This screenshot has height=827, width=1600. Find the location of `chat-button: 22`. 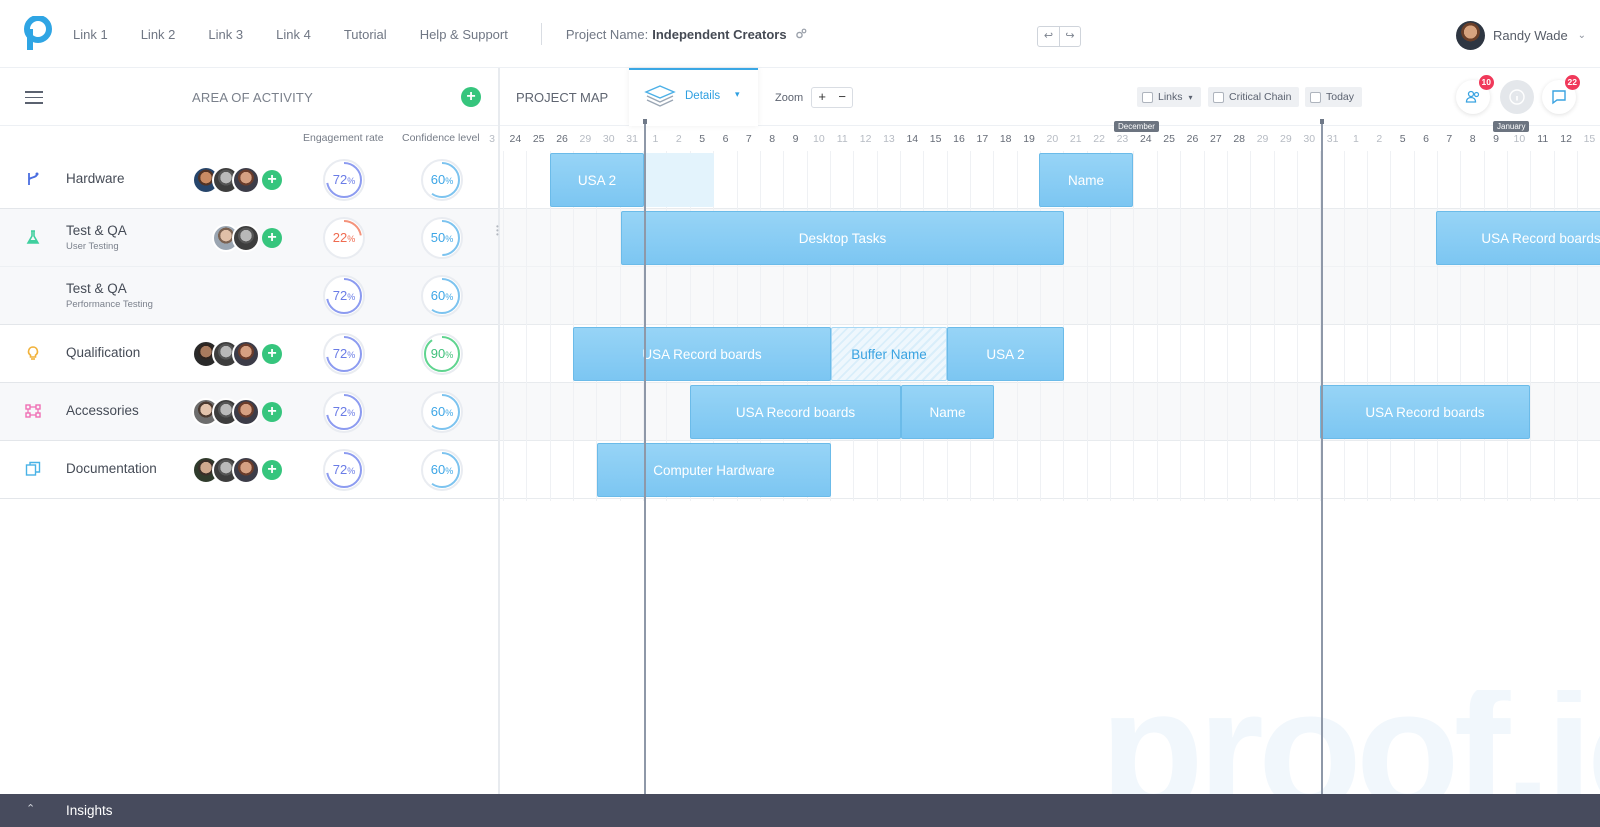

chat-button: 22 is located at coordinates (1561, 94).